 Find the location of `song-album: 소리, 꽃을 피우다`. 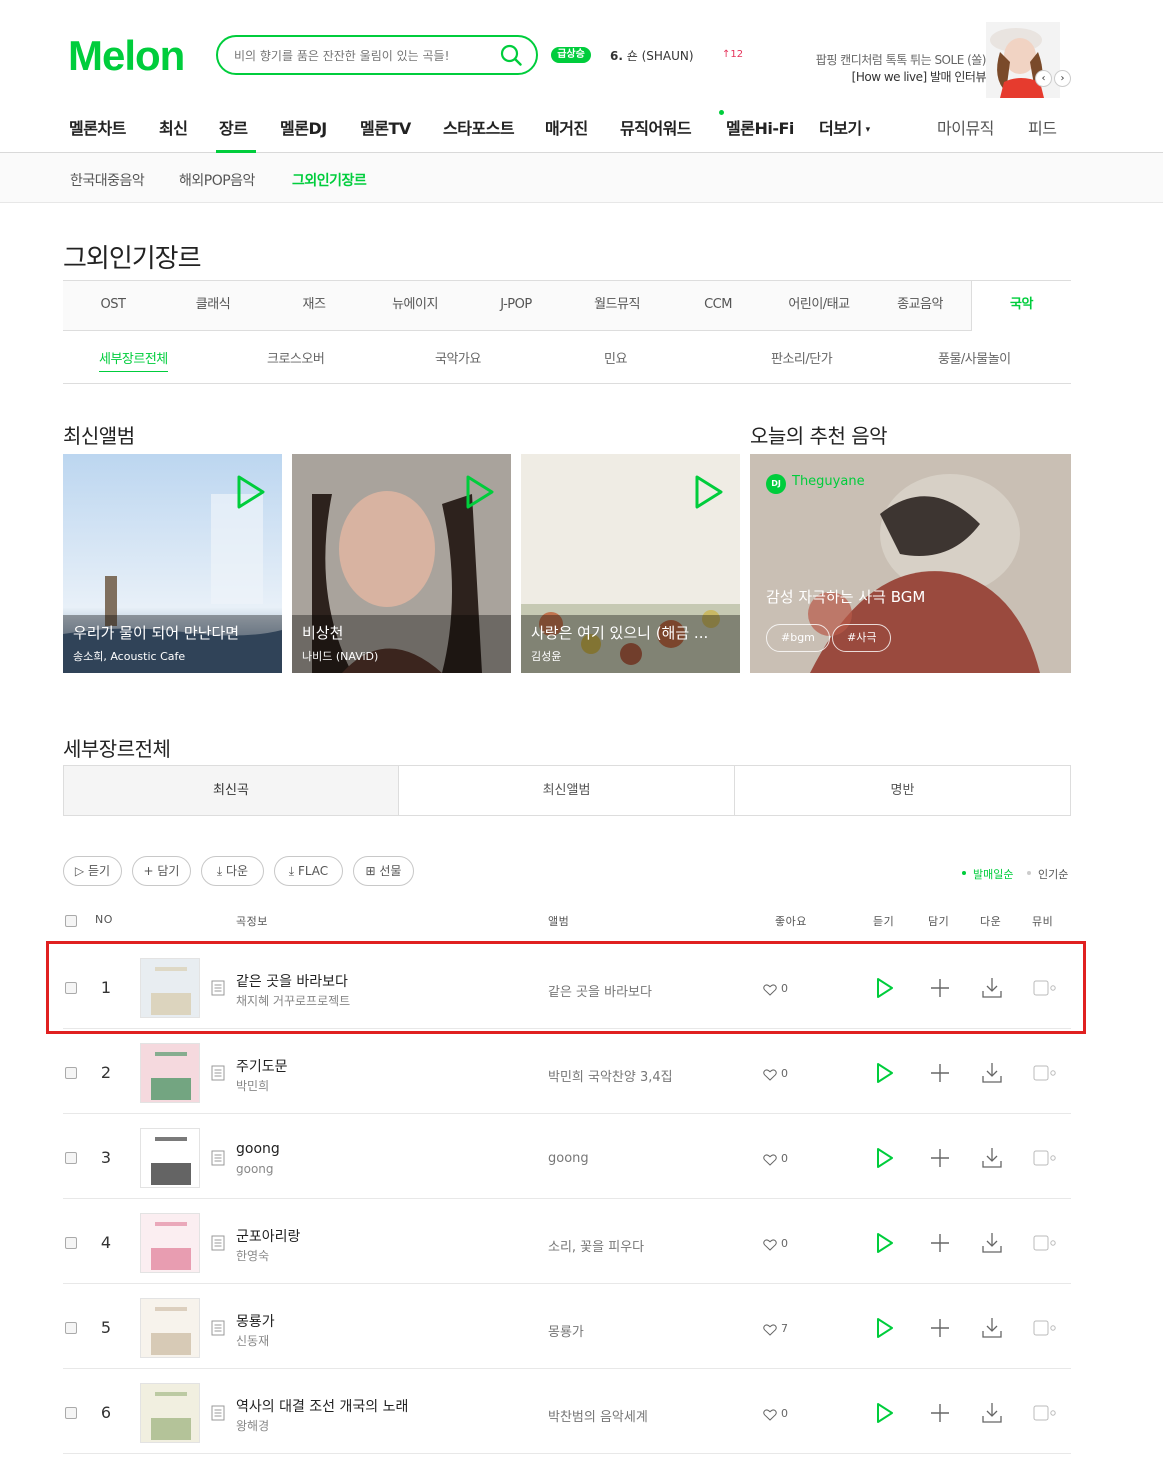

song-album: 소리, 꽃을 피우다 is located at coordinates (596, 1245).